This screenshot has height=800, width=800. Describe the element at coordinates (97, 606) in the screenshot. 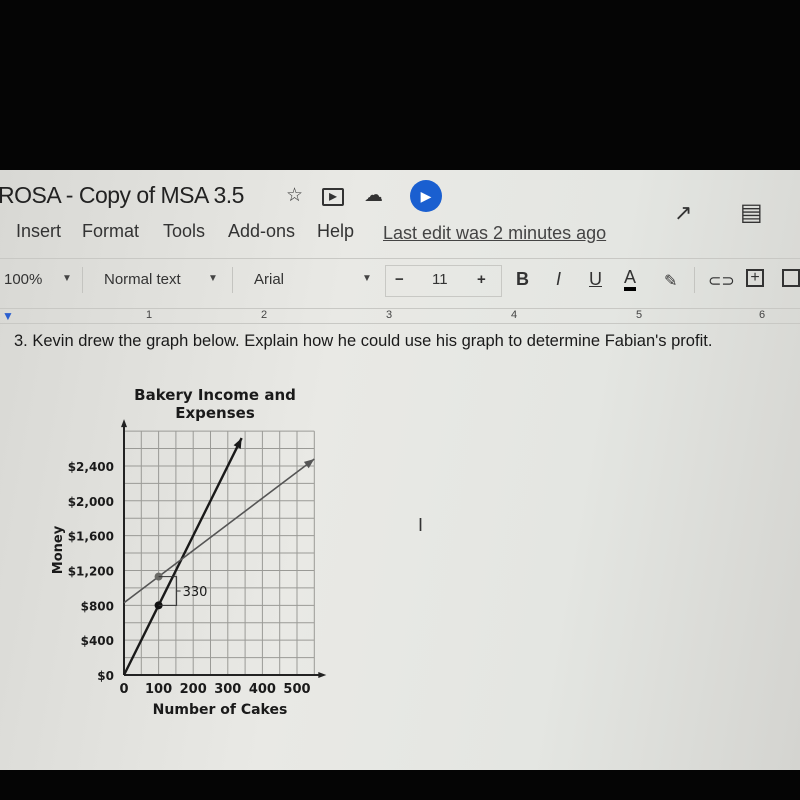

I see `y-tick-label: $800` at that location.